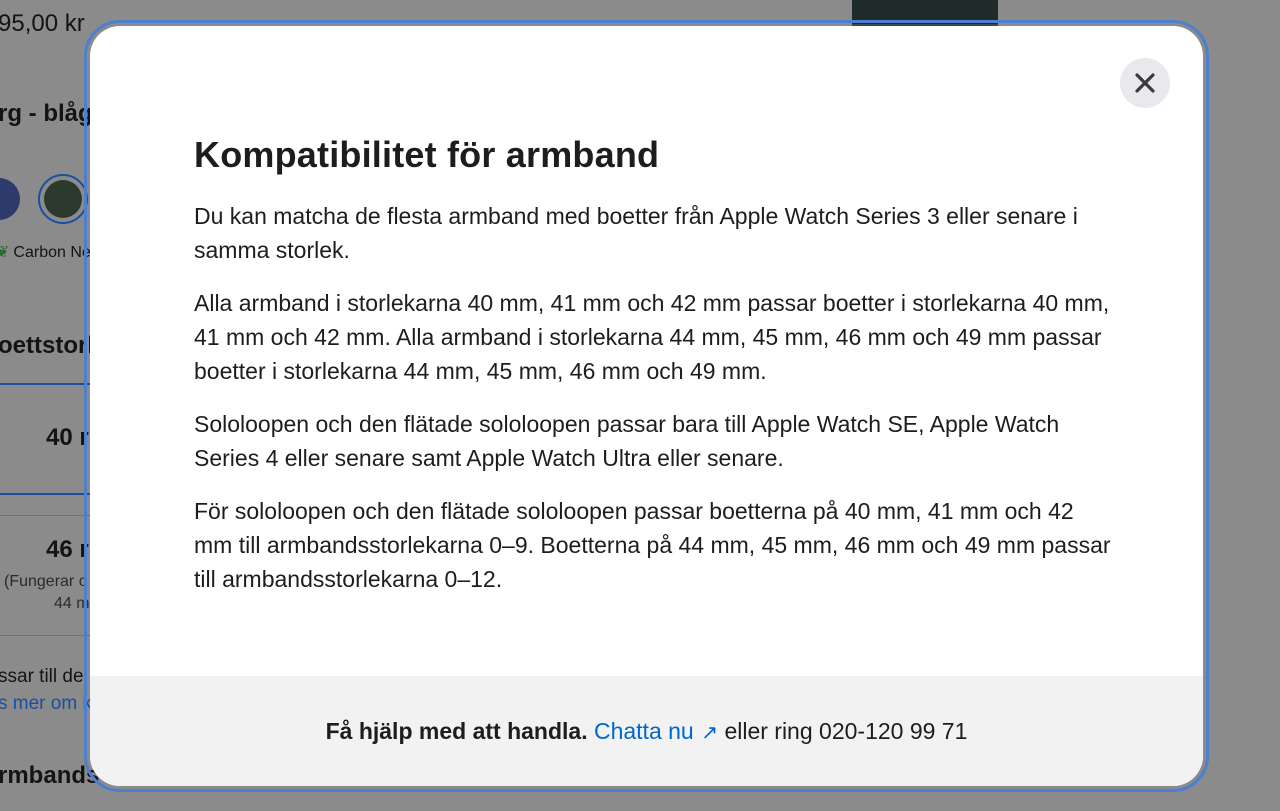 The image size is (1280, 811). What do you see at coordinates (456, 730) in the screenshot?
I see `help-text: Få hjälp med att handla.` at bounding box center [456, 730].